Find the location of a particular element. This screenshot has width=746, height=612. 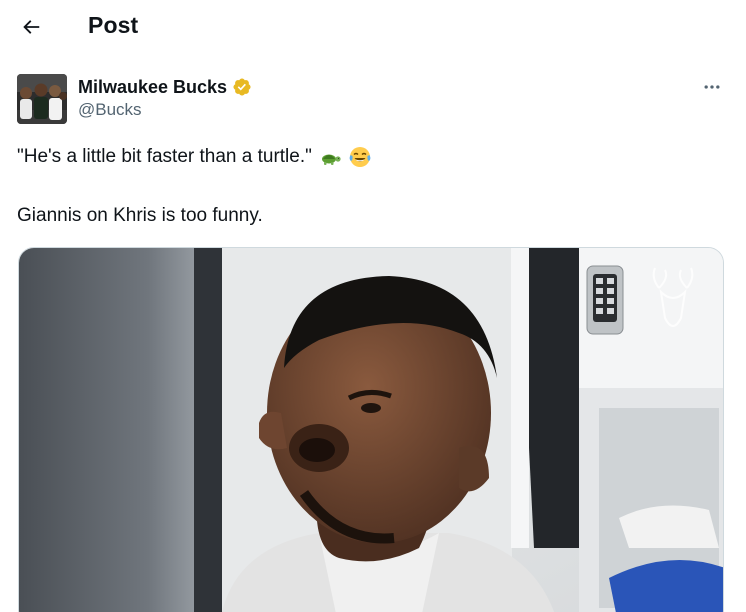

author-handle: @Bucks is located at coordinates (110, 110).